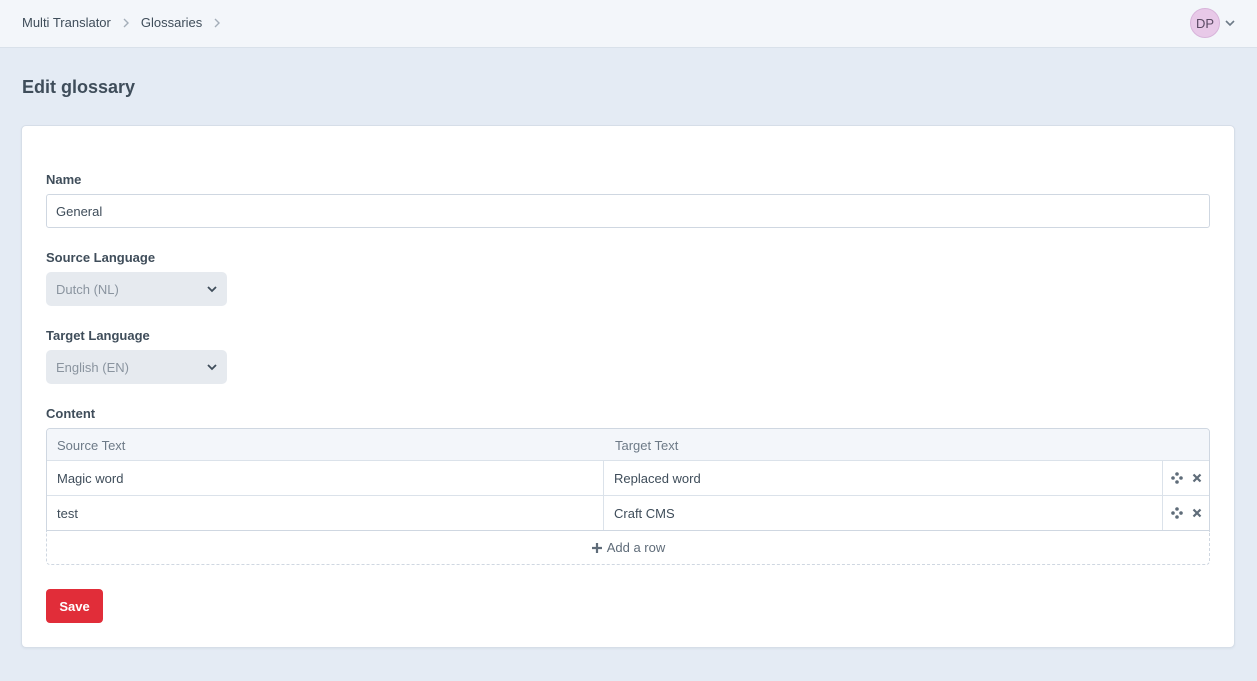 The width and height of the screenshot is (1257, 681). I want to click on save-button: Save, so click(74, 606).